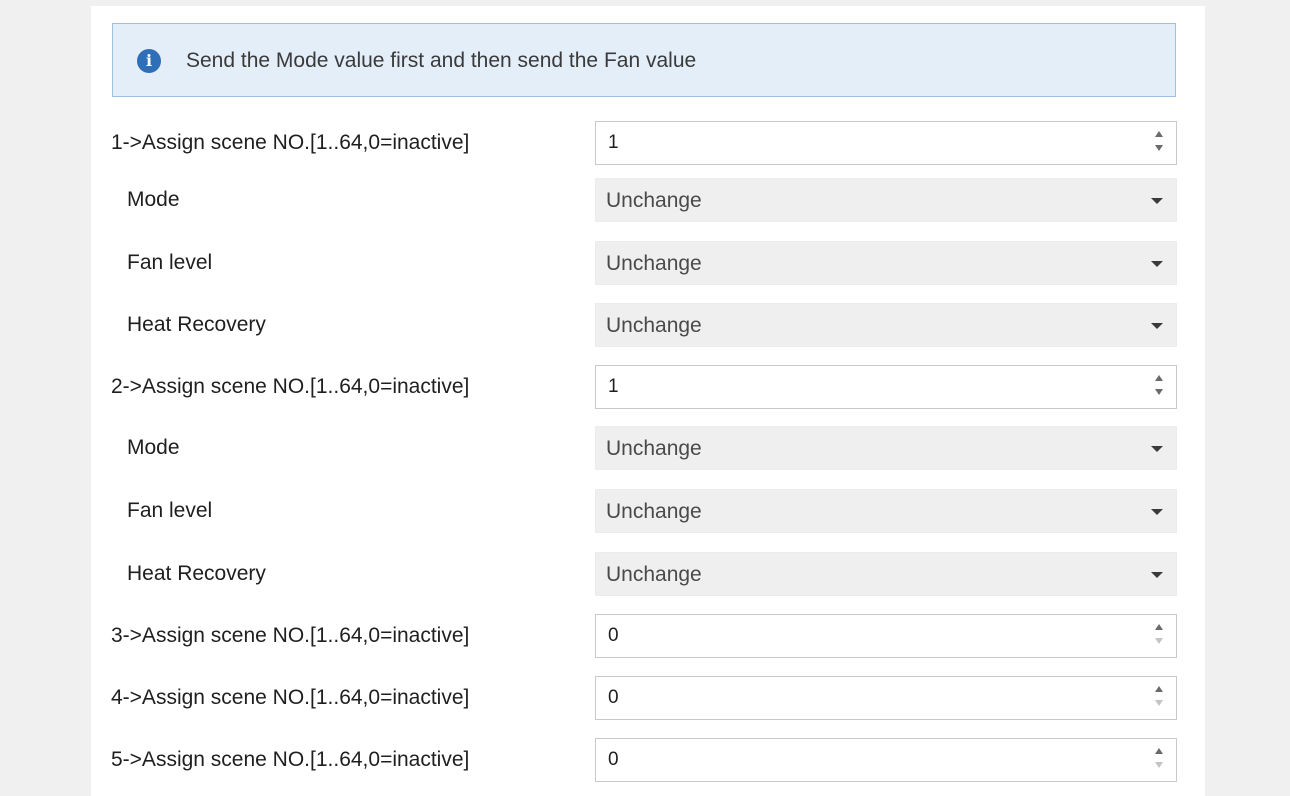 The width and height of the screenshot is (1290, 796). What do you see at coordinates (196, 573) in the screenshot?
I see `scene-2-heat-label: Heat Recovery` at bounding box center [196, 573].